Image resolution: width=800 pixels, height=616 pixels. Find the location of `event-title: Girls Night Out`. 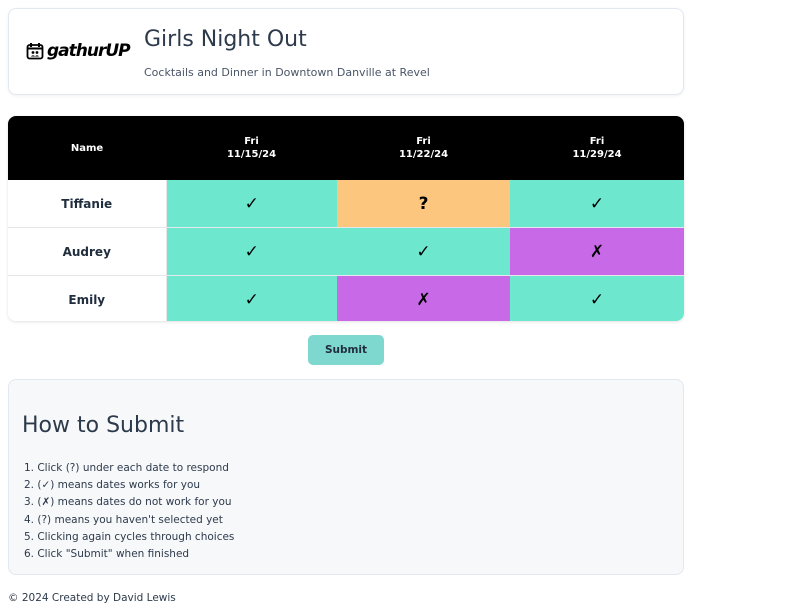

event-title: Girls Night Out is located at coordinates (225, 39).